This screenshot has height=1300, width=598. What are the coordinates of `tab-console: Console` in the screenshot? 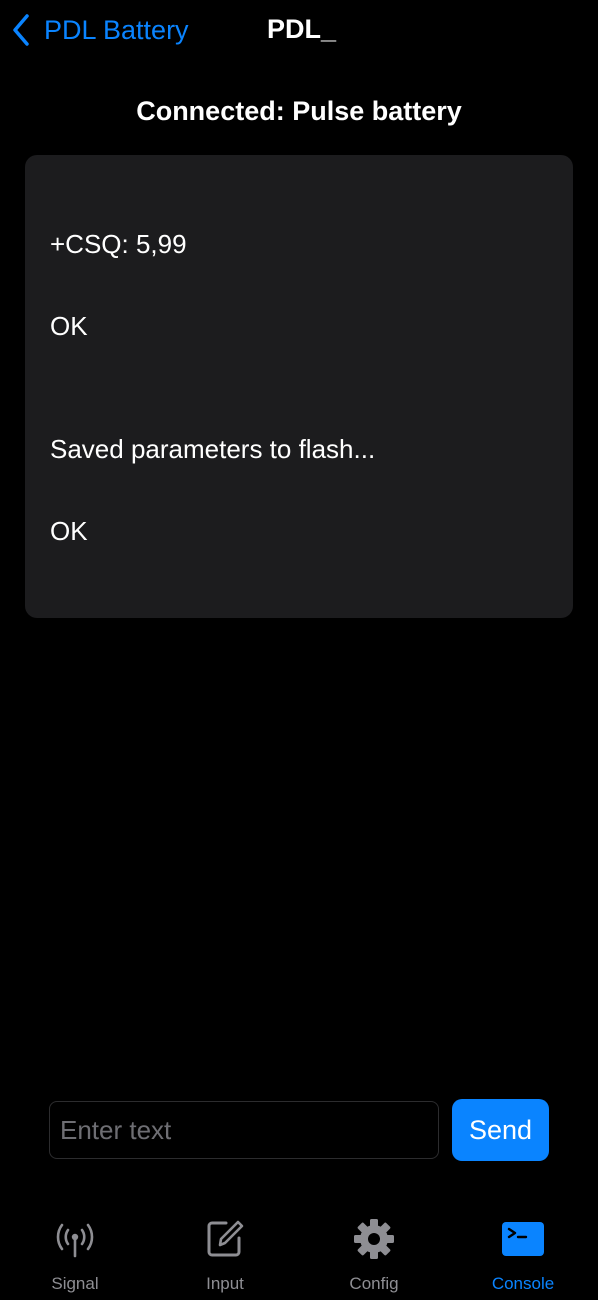 It's located at (523, 1255).